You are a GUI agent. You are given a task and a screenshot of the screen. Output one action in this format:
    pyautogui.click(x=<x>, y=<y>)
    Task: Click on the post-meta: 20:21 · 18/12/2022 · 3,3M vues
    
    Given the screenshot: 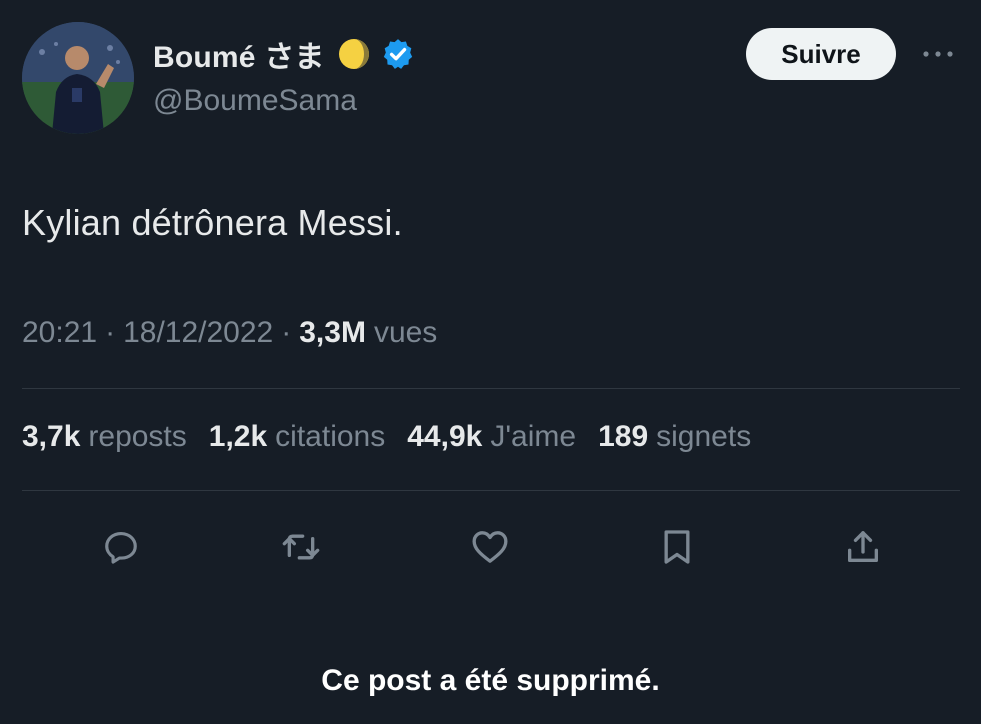 What is the action you would take?
    pyautogui.click(x=229, y=333)
    